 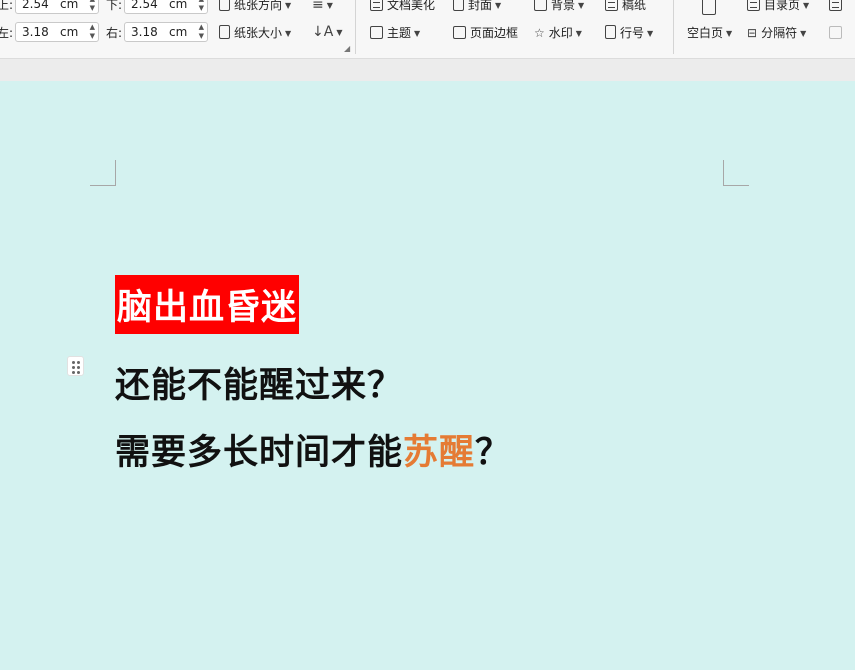 I want to click on columns-icon: ≡, so click(x=318, y=6).